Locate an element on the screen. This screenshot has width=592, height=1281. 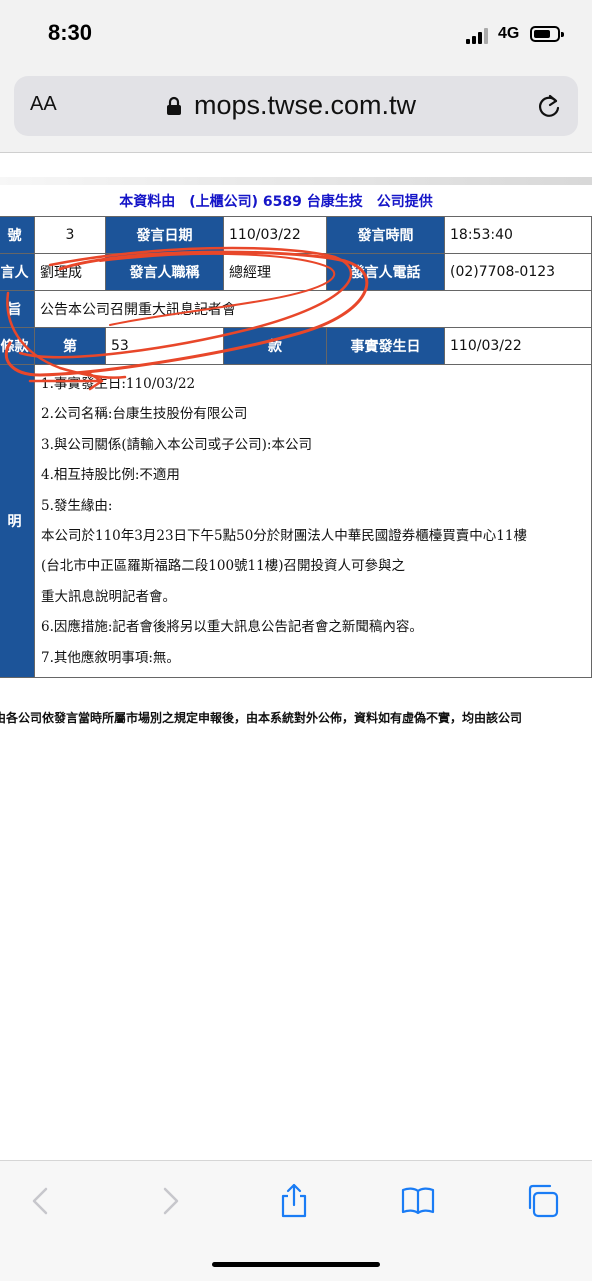
description-line: 重大訊息說明記者會。 is located at coordinates (108, 596).